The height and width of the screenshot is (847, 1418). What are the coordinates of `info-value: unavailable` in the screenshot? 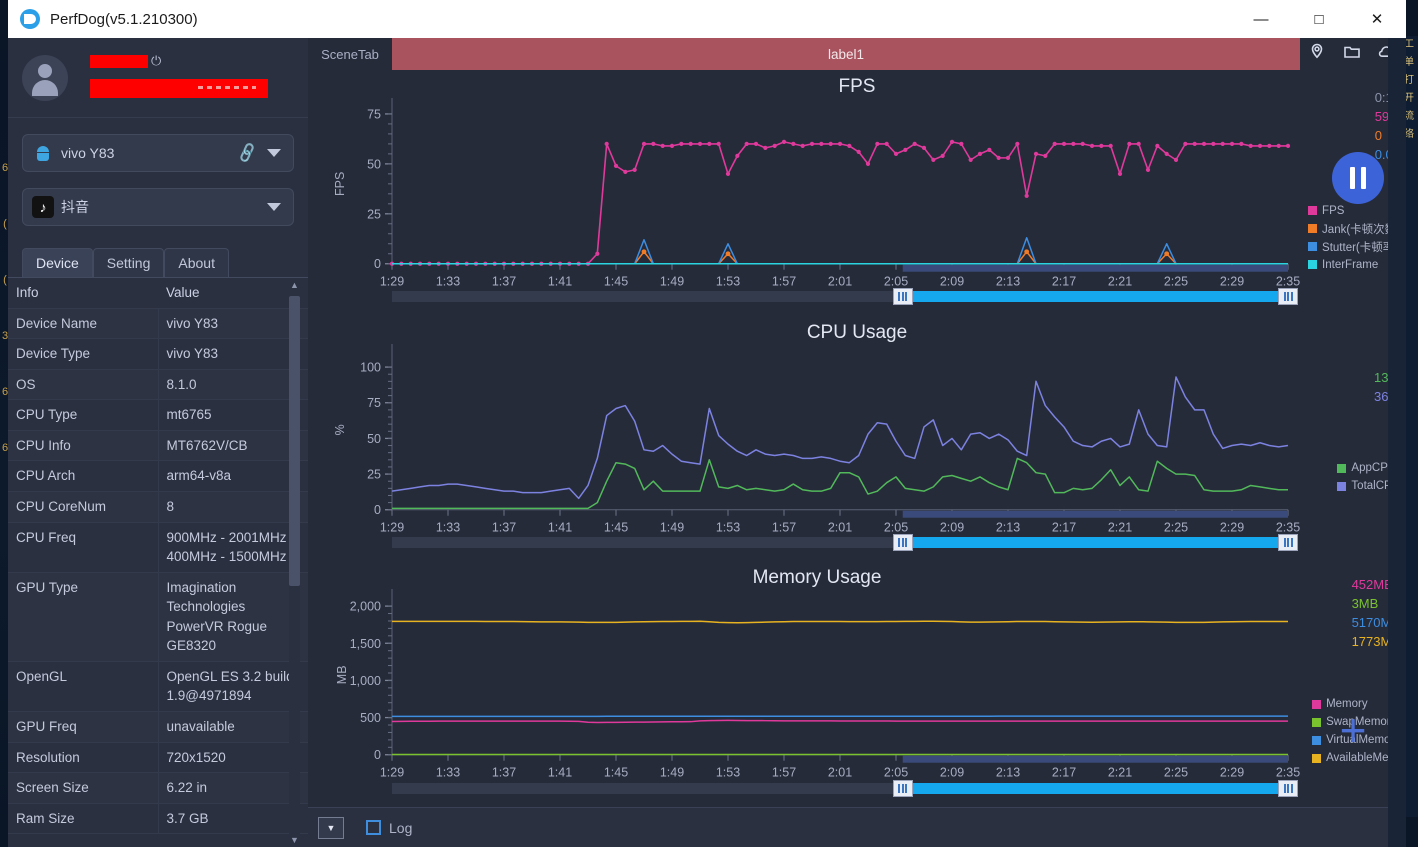 It's located at (233, 727).